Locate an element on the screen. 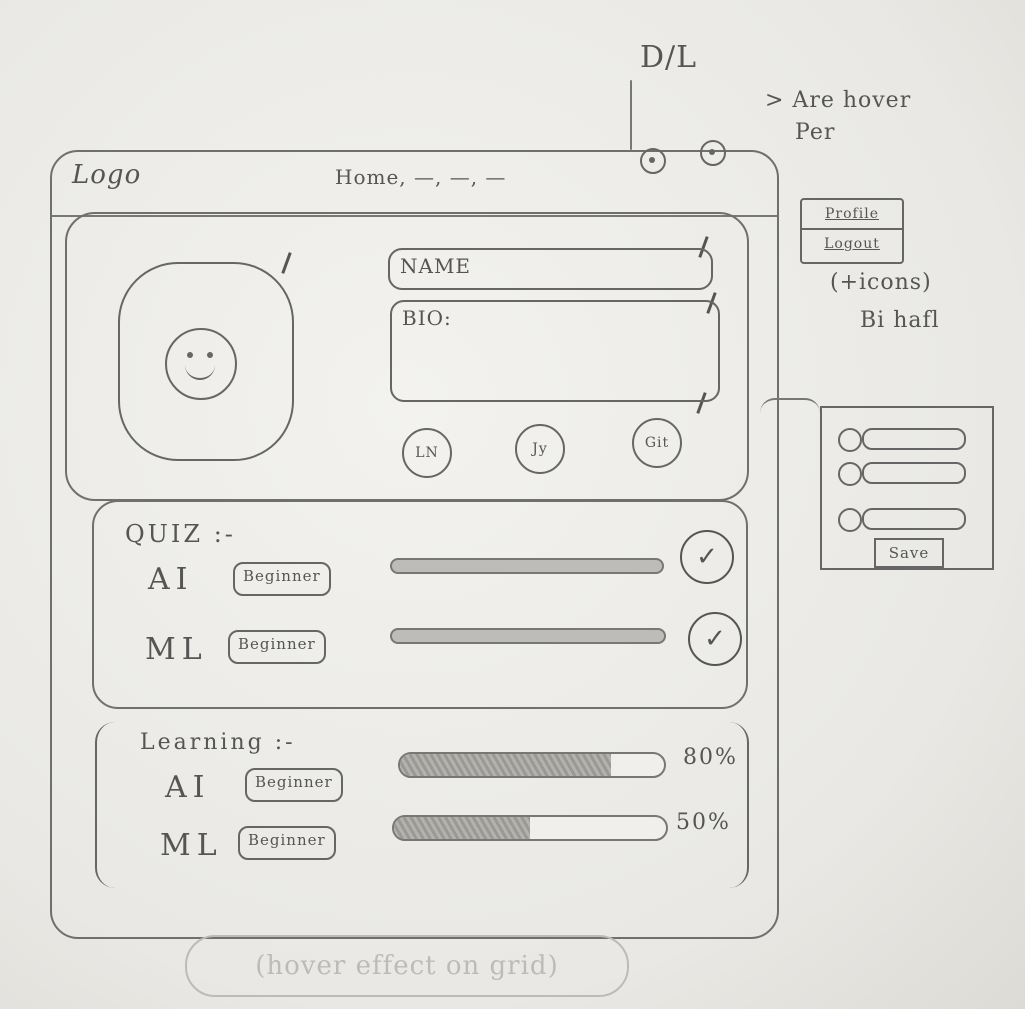 The width and height of the screenshot is (1025, 1009). learning-progress-text: 50% is located at coordinates (703, 822).